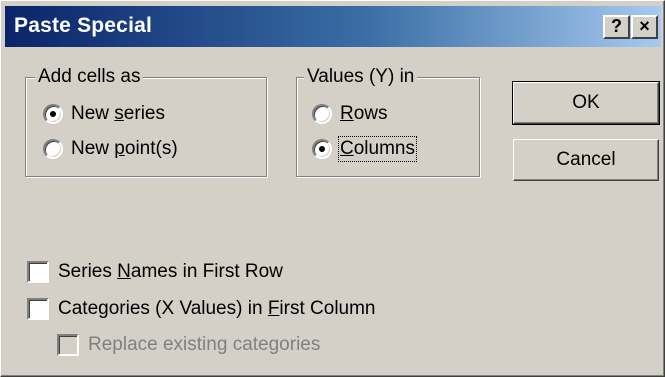  I want to click on checkbox-series-names-label: Series Names in First Row, so click(170, 271).